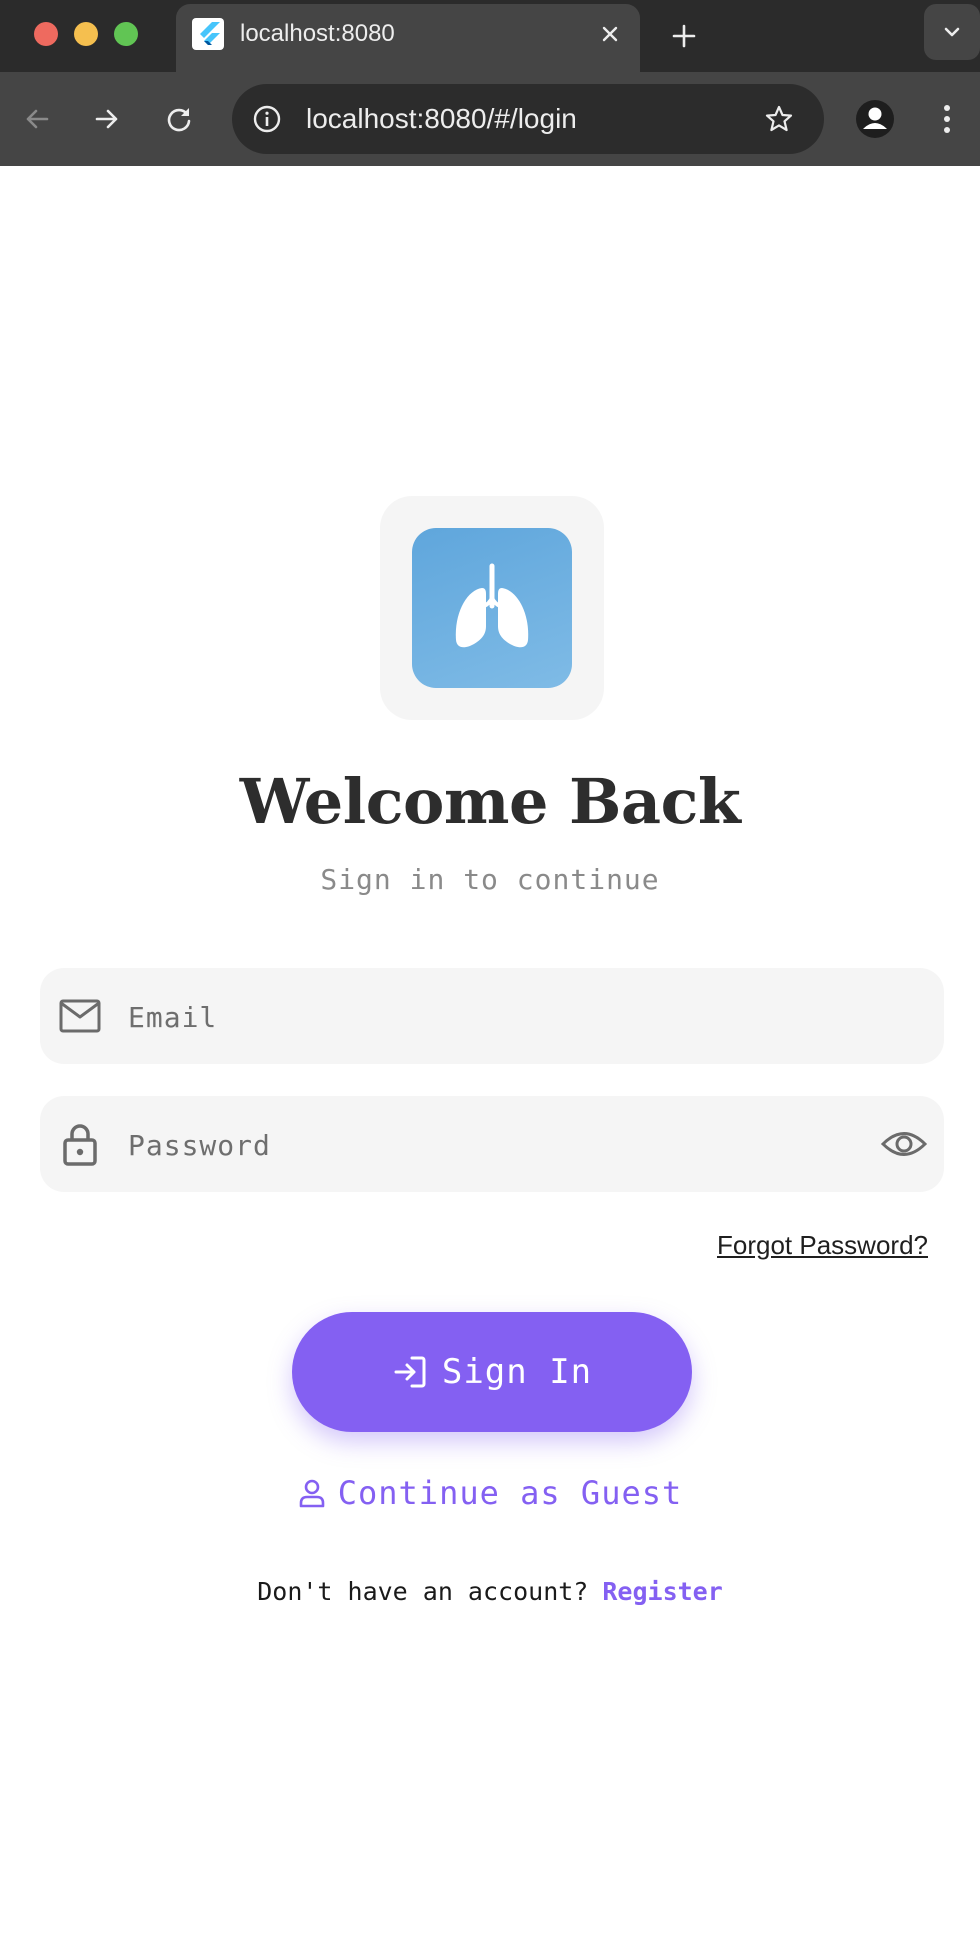 The image size is (980, 1944). I want to click on new-tab-icon, so click(684, 36).